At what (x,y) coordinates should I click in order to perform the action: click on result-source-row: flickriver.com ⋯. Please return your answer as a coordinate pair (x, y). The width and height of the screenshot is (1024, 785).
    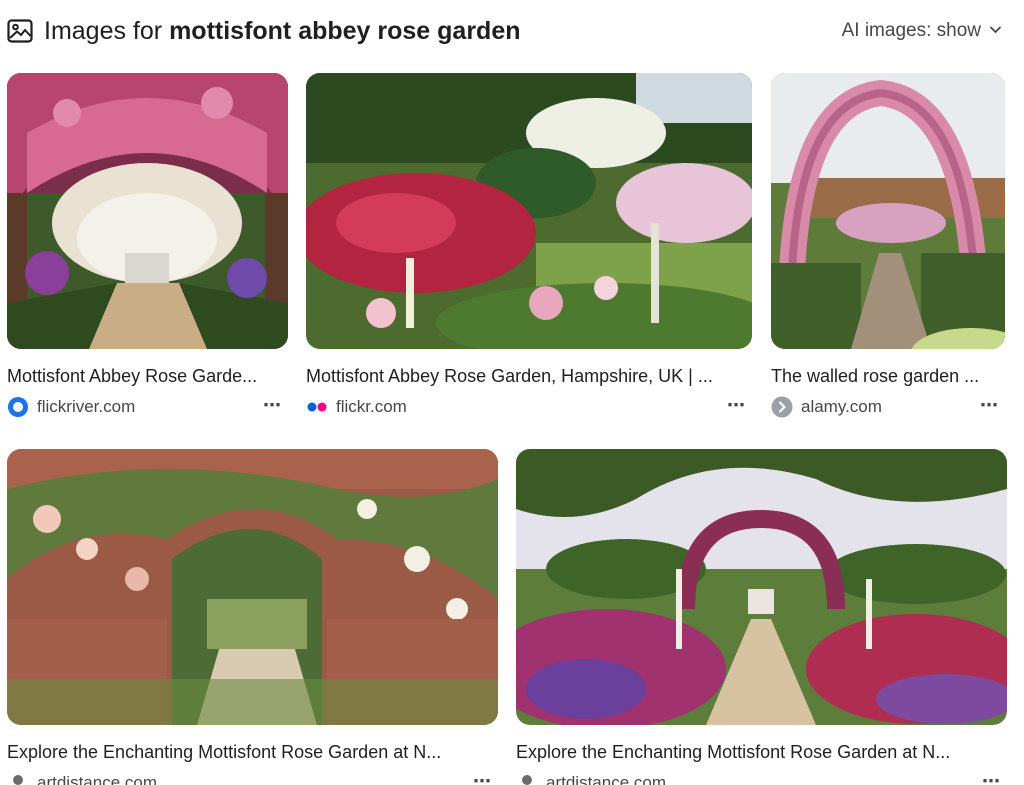
    Looking at the image, I should click on (147, 407).